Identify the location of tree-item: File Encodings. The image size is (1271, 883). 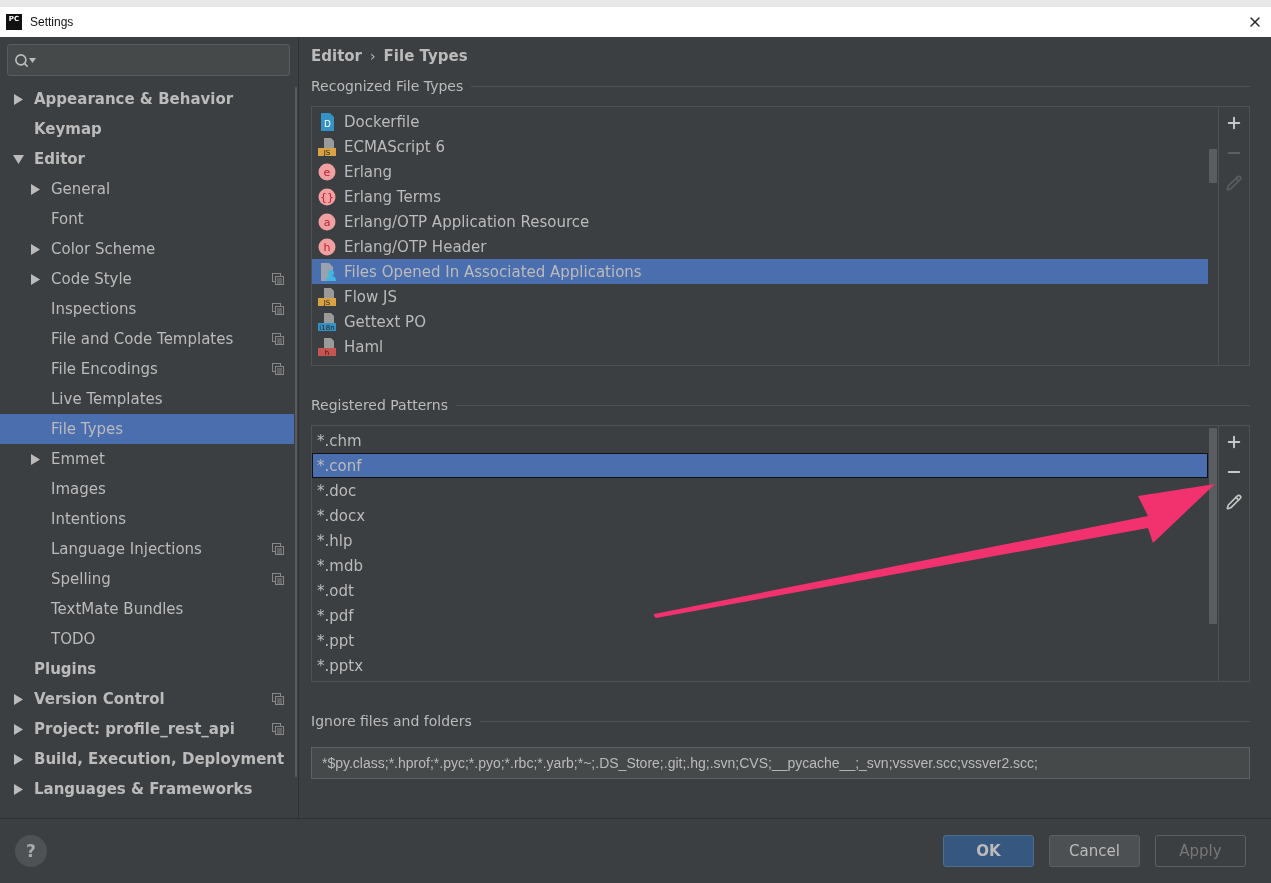
(147, 369).